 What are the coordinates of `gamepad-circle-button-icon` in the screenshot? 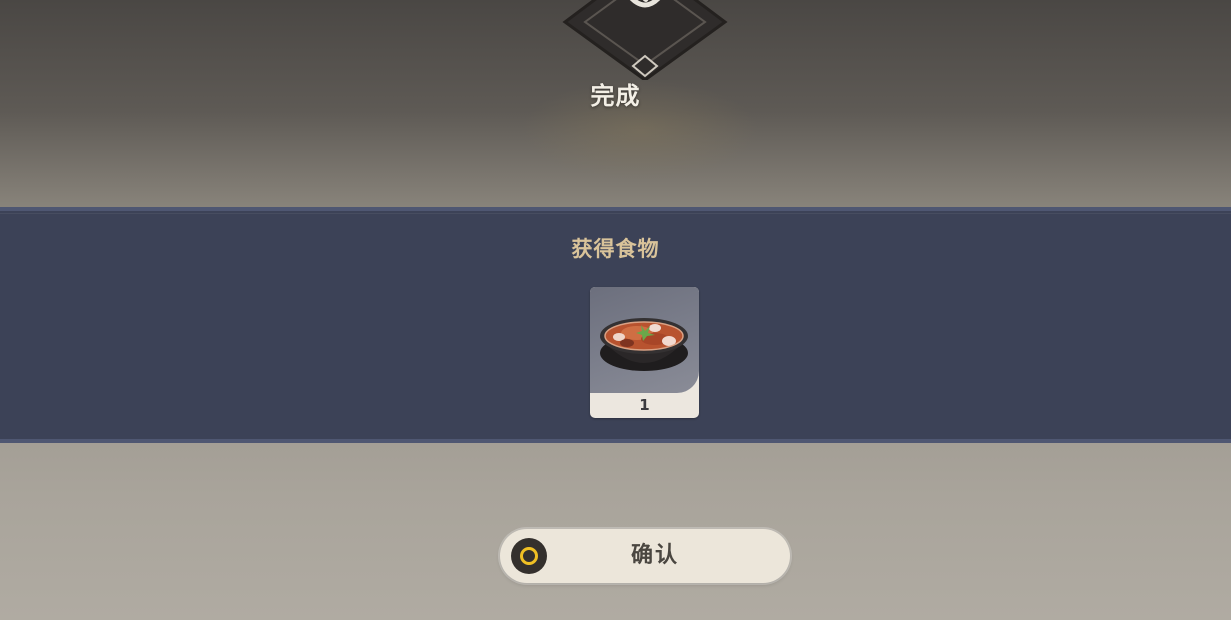 It's located at (529, 556).